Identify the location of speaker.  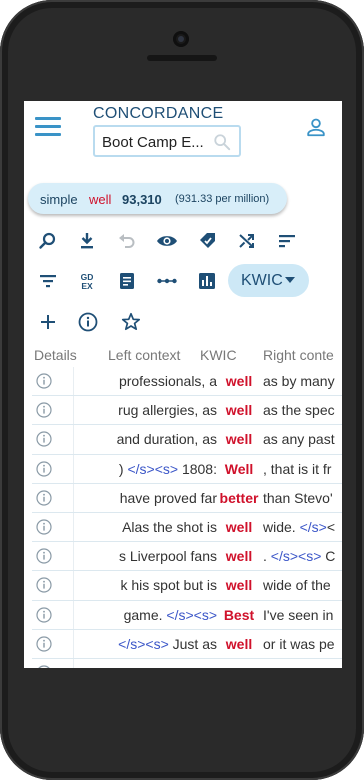
(182, 58).